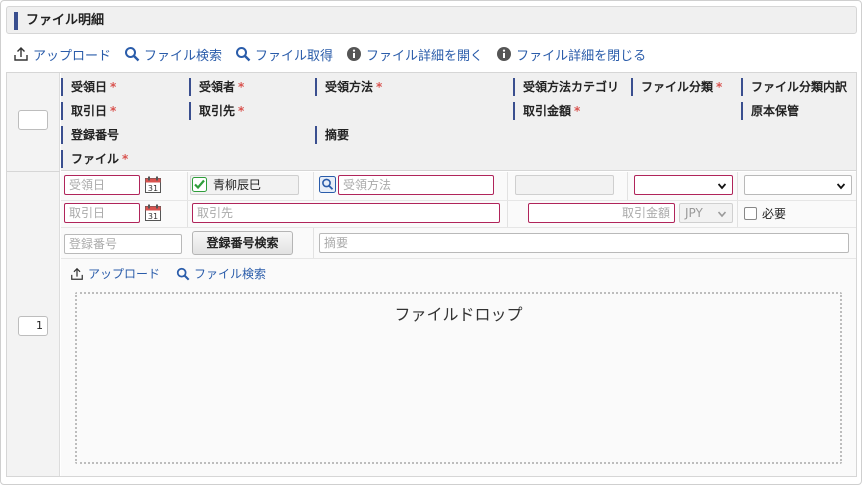 The height and width of the screenshot is (486, 863). What do you see at coordinates (564, 185) in the screenshot?
I see `receive-method-category-field` at bounding box center [564, 185].